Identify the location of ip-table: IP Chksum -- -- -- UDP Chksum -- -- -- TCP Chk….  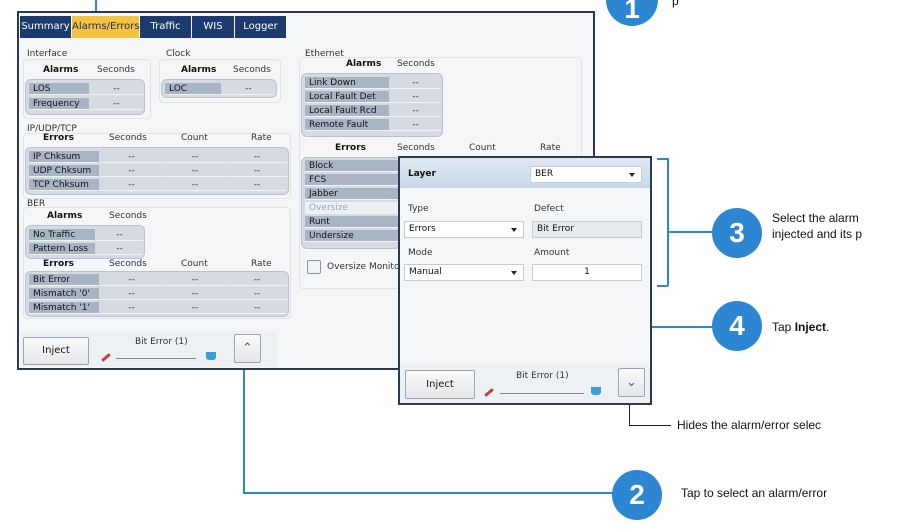
(157, 171).